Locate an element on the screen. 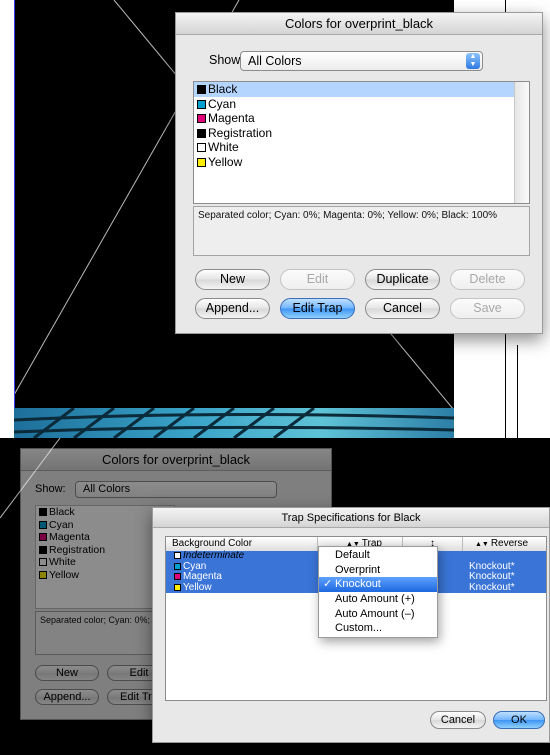 This screenshot has width=550, height=755. edit-button: Edit is located at coordinates (317, 279).